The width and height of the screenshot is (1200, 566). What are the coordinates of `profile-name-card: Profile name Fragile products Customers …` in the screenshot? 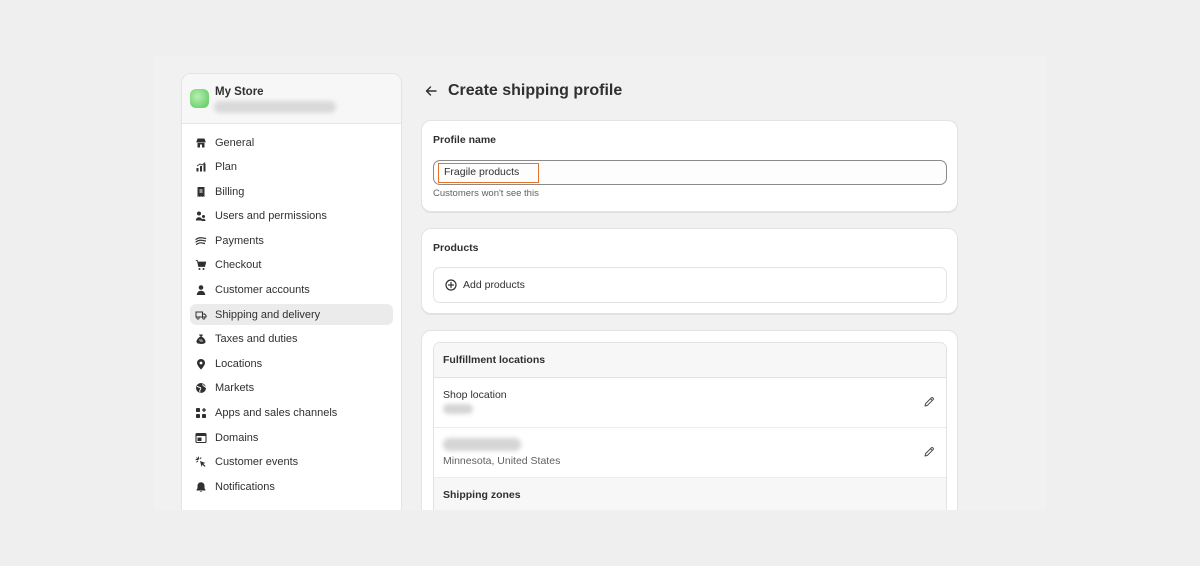 It's located at (689, 166).